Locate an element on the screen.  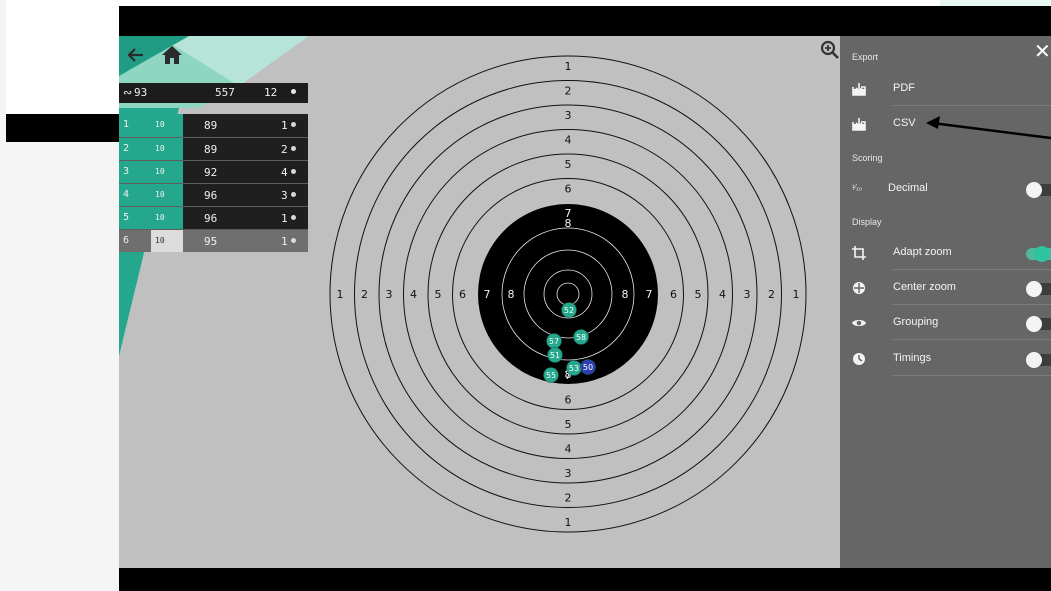
decimal-scoring-row: ¹⁄₁₀ Decimal is located at coordinates (945, 189).